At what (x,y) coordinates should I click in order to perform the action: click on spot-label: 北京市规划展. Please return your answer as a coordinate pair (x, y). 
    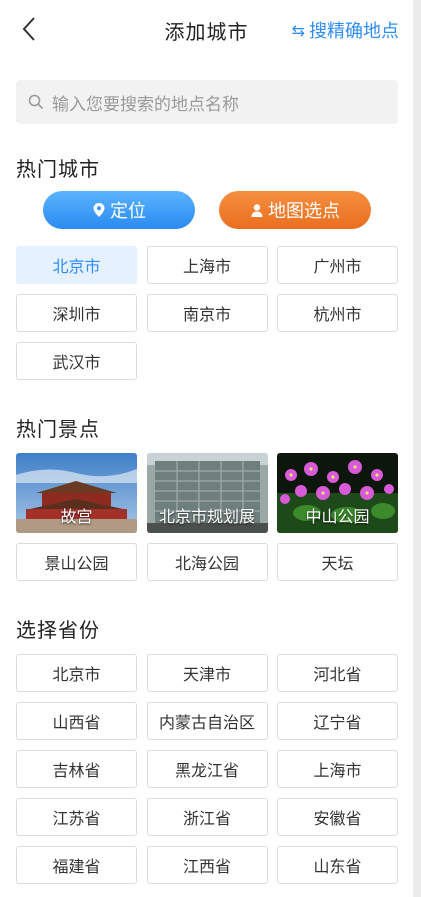
    Looking at the image, I should click on (206, 516).